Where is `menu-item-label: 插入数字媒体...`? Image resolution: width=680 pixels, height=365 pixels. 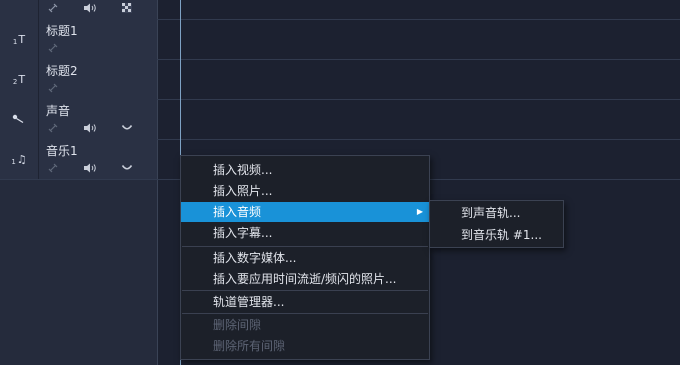
menu-item-label: 插入数字媒体... is located at coordinates (255, 258).